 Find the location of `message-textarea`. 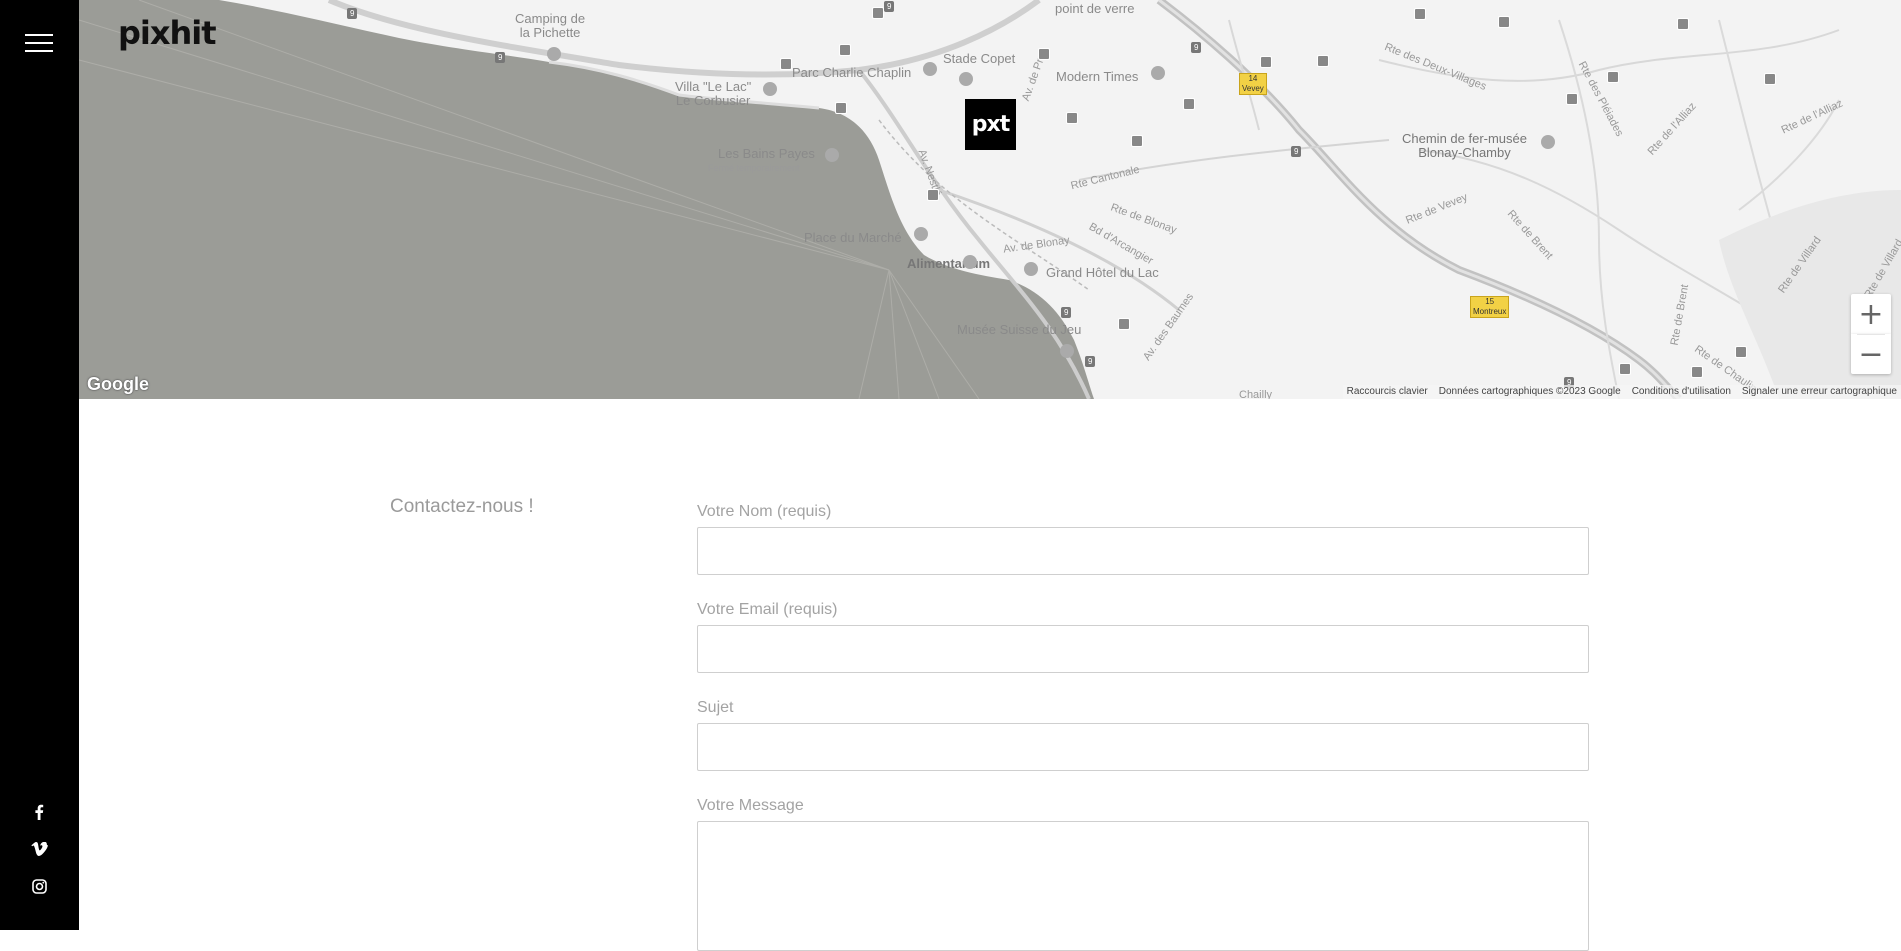

message-textarea is located at coordinates (1143, 886).